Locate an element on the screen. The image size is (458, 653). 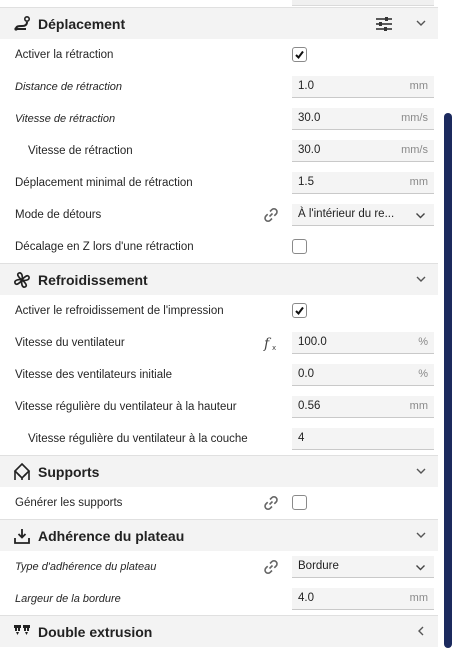
section-header-travel: Déplacement is located at coordinates (219, 23).